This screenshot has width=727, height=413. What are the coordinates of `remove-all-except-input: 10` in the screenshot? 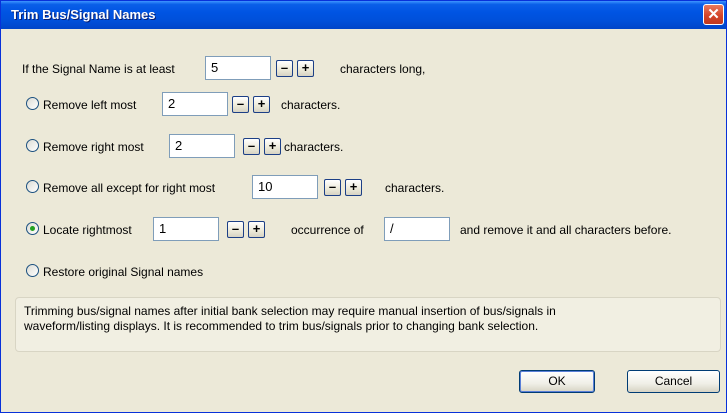 It's located at (285, 187).